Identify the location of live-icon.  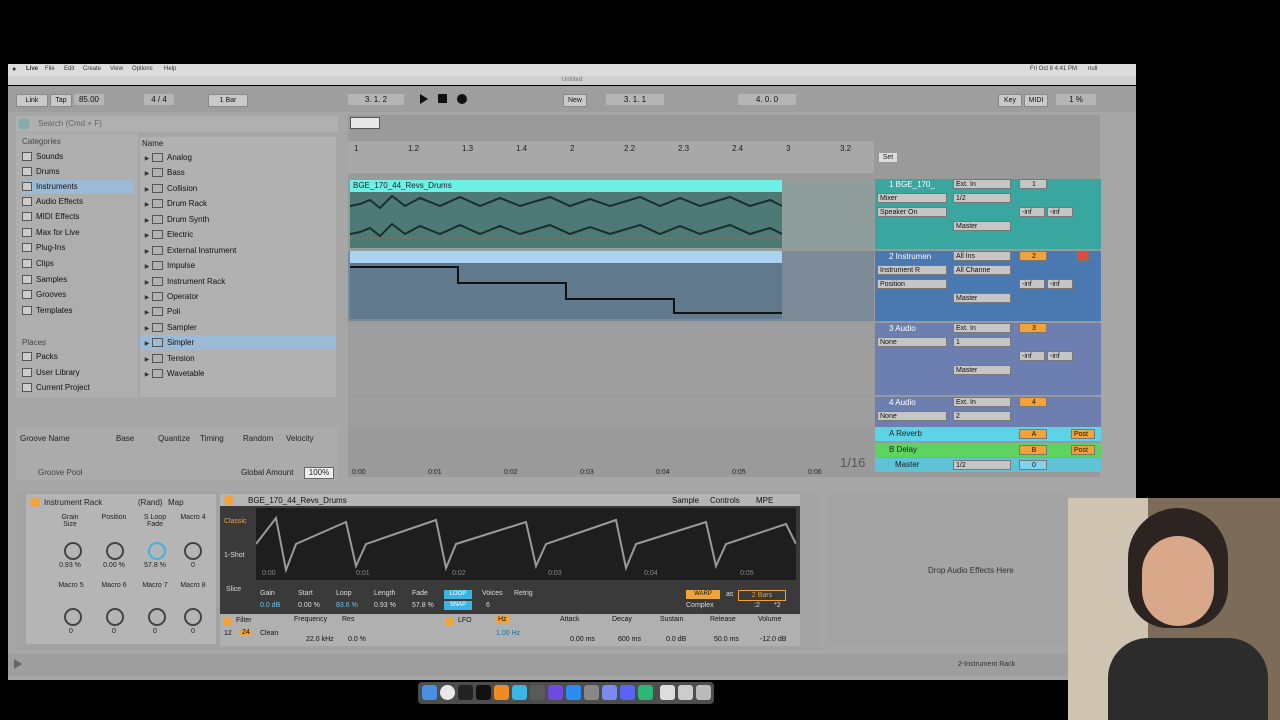
(483, 692).